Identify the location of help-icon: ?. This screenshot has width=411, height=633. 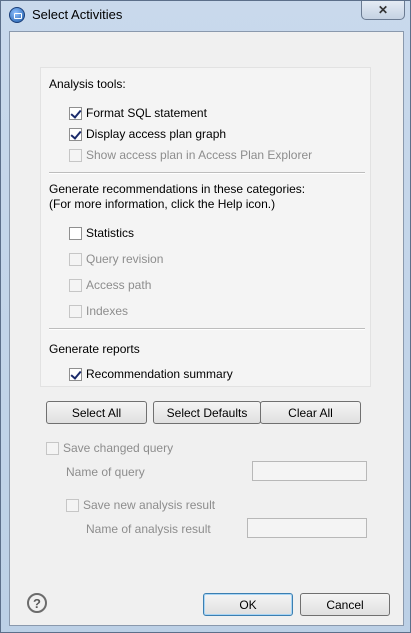
(37, 603).